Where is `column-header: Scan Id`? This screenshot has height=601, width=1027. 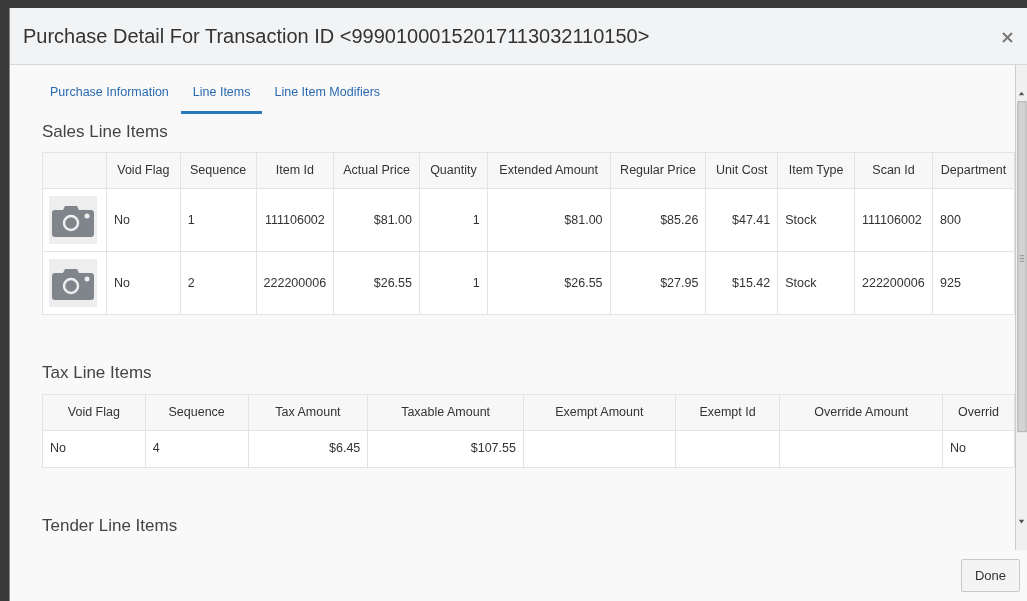
column-header: Scan Id is located at coordinates (893, 170).